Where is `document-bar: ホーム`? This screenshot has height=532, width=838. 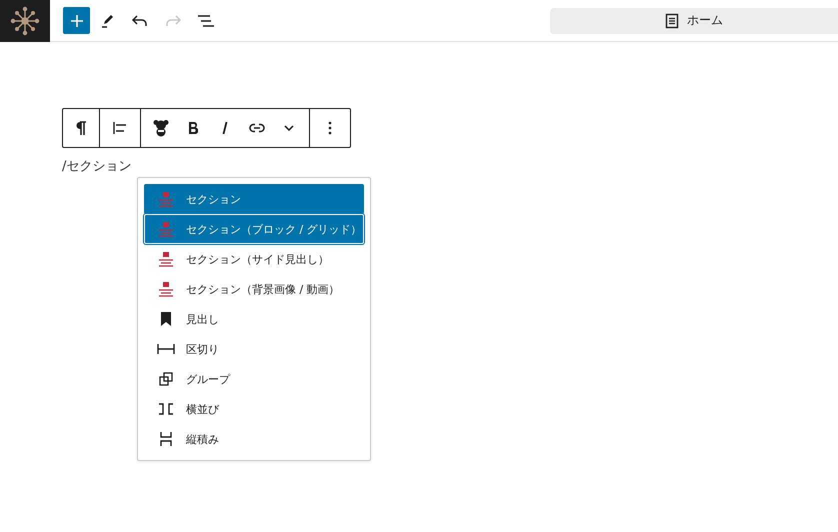 document-bar: ホーム is located at coordinates (694, 21).